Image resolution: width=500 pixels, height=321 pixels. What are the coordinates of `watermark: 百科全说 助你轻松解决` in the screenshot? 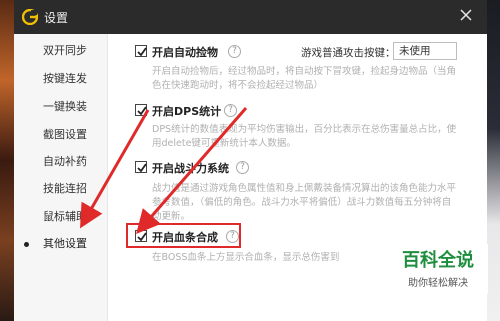 It's located at (438, 269).